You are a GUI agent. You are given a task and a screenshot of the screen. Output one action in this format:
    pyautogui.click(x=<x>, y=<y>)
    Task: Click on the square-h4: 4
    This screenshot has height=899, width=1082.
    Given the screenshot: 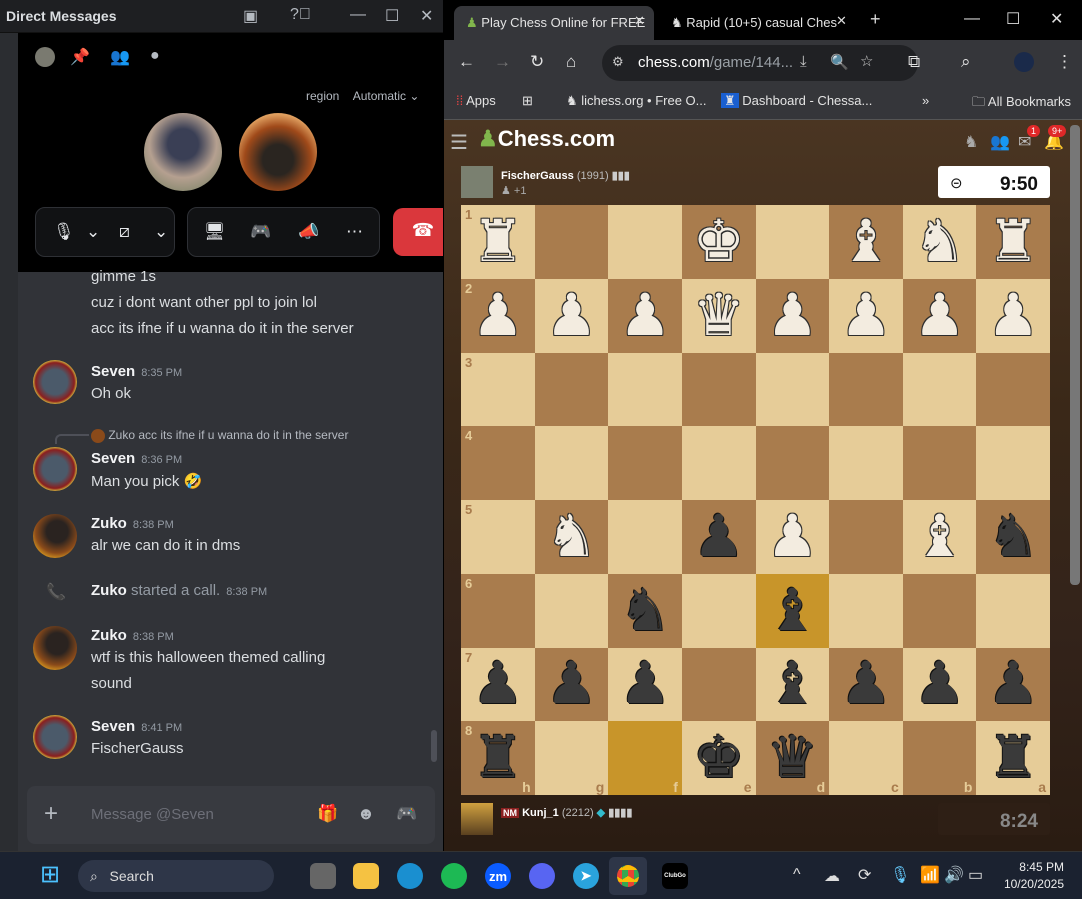 What is the action you would take?
    pyautogui.click(x=498, y=463)
    